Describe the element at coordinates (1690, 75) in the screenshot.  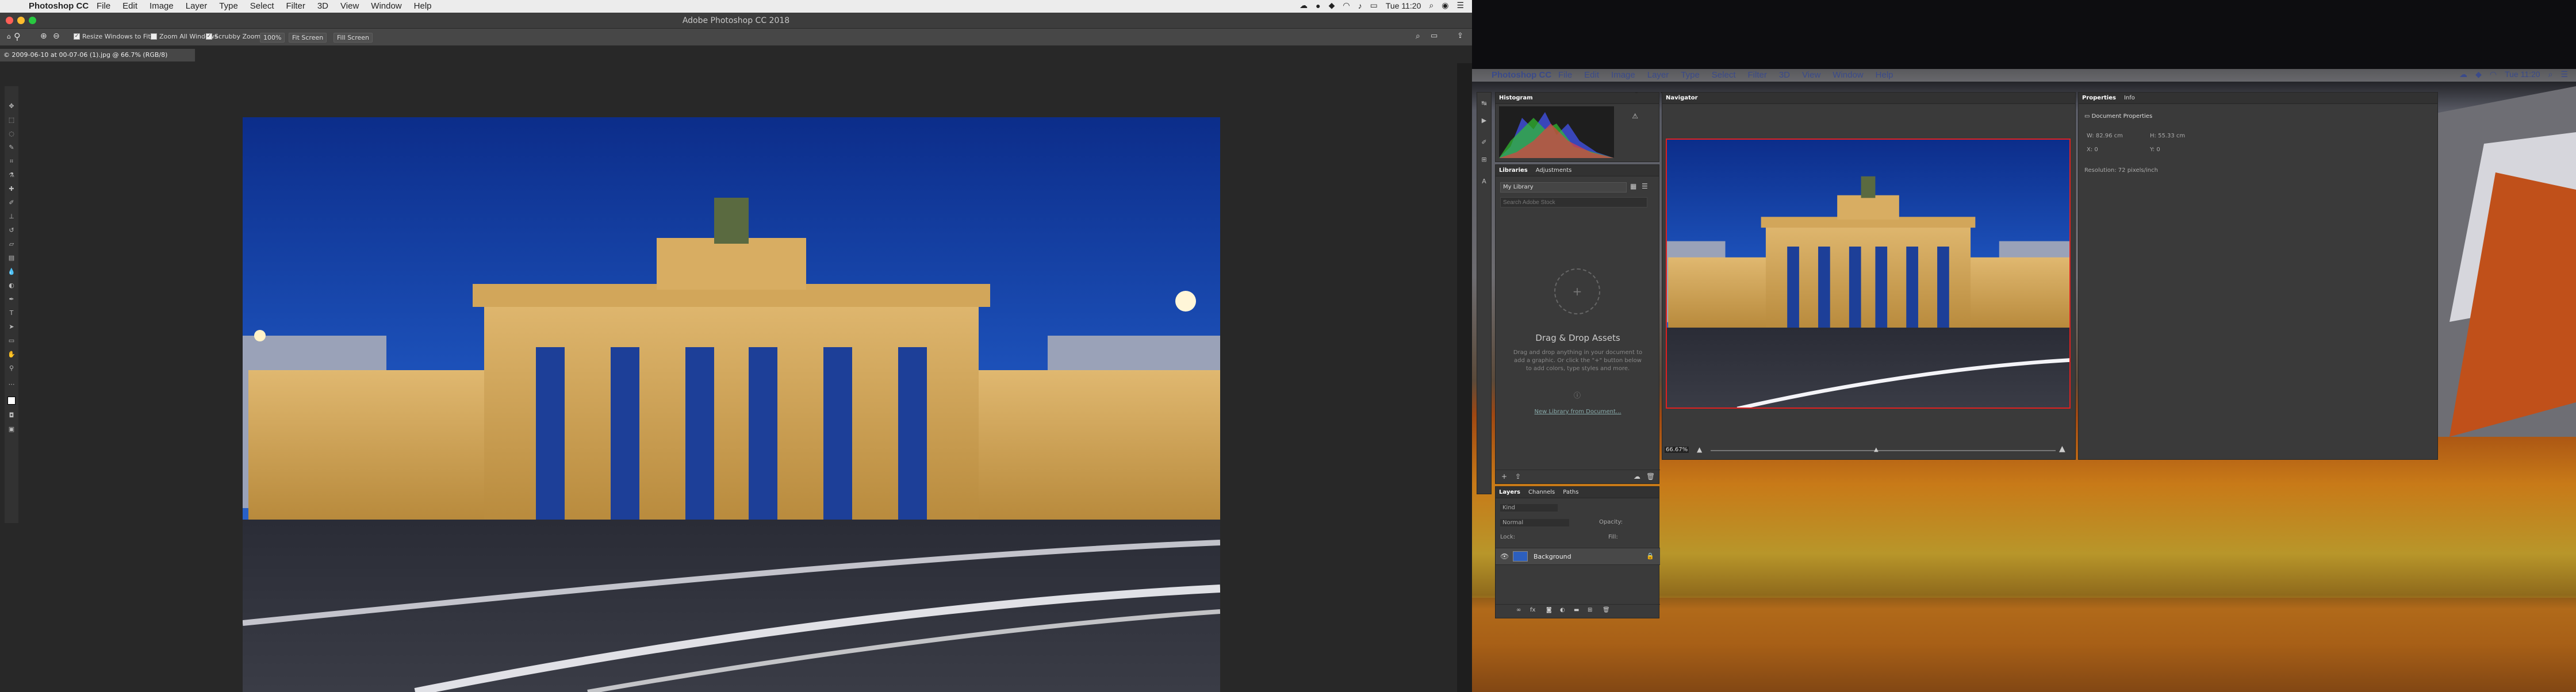
I see `menu-type: Type` at that location.